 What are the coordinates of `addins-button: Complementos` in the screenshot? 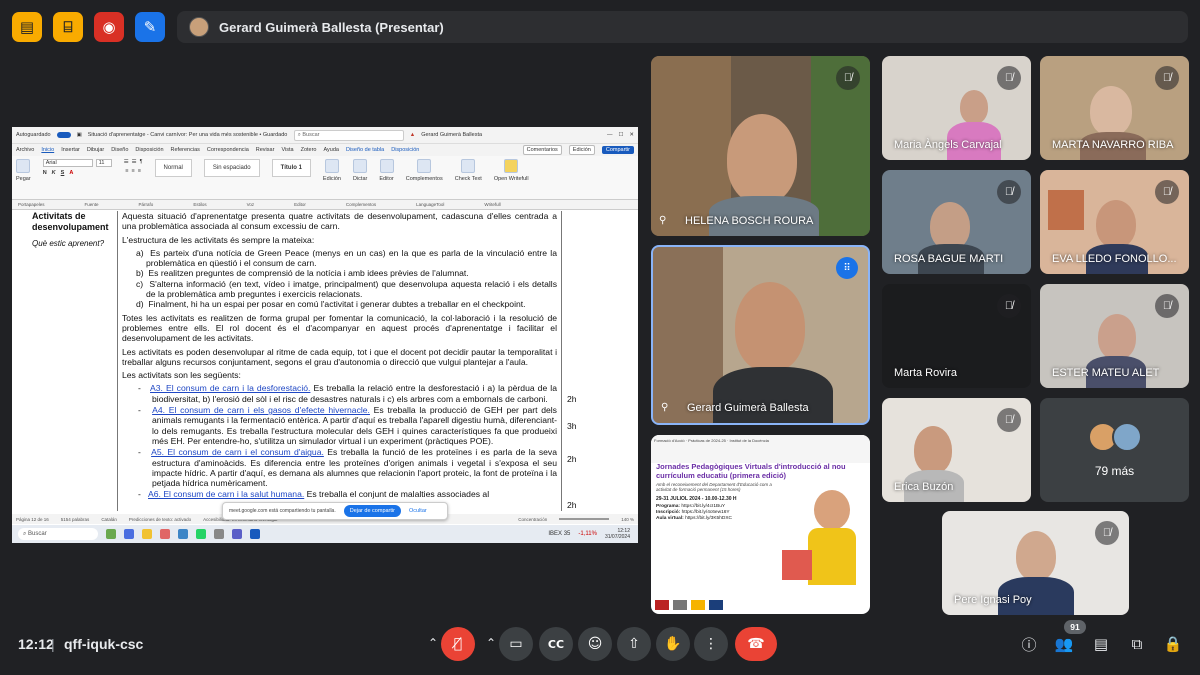 It's located at (424, 170).